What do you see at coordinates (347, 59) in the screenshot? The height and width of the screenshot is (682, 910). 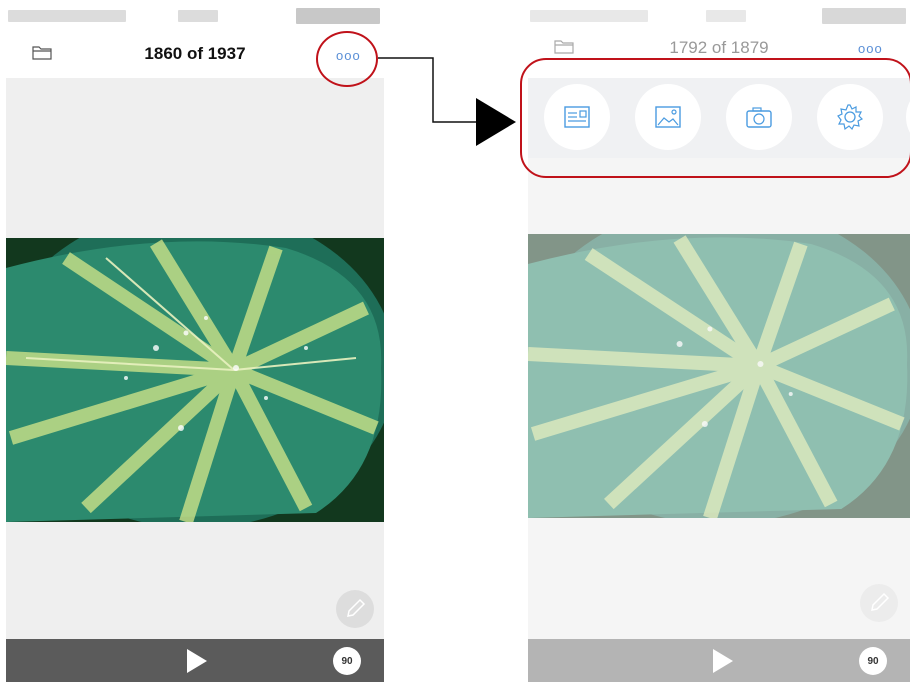 I see `highlight-circle` at bounding box center [347, 59].